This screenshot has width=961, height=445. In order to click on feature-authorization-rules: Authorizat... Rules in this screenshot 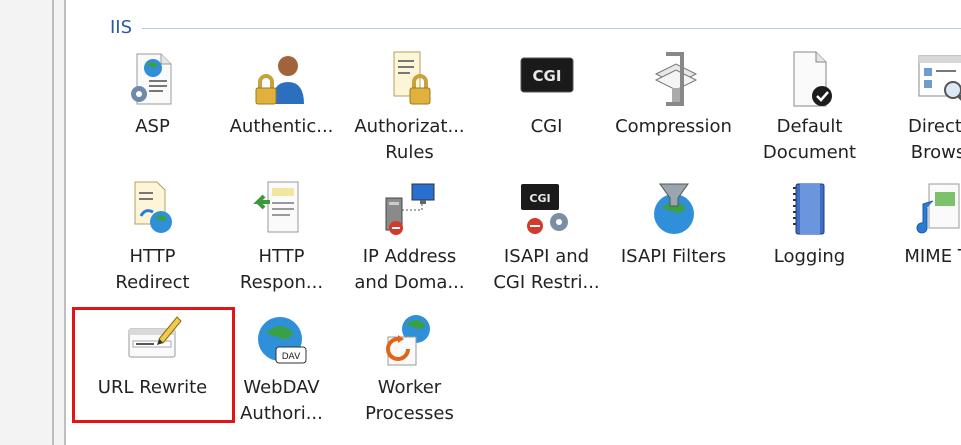, I will do `click(409, 105)`.